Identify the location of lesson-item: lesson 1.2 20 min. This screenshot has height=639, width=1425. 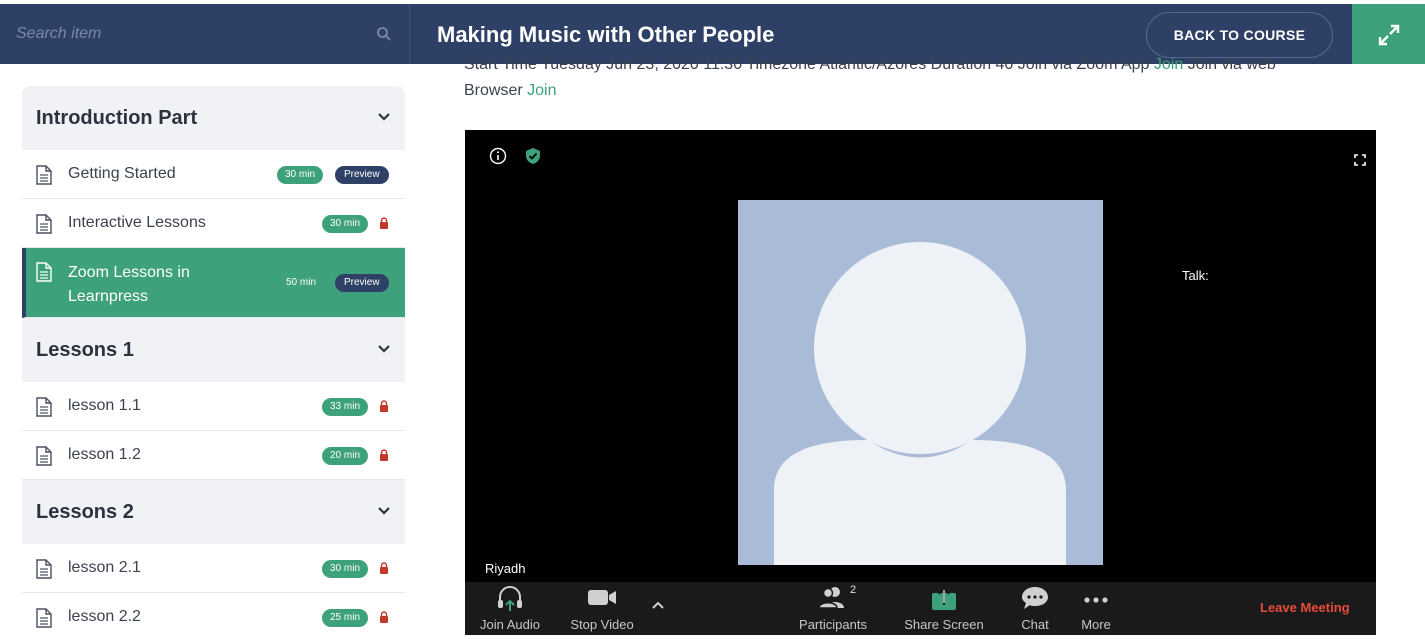
(213, 455).